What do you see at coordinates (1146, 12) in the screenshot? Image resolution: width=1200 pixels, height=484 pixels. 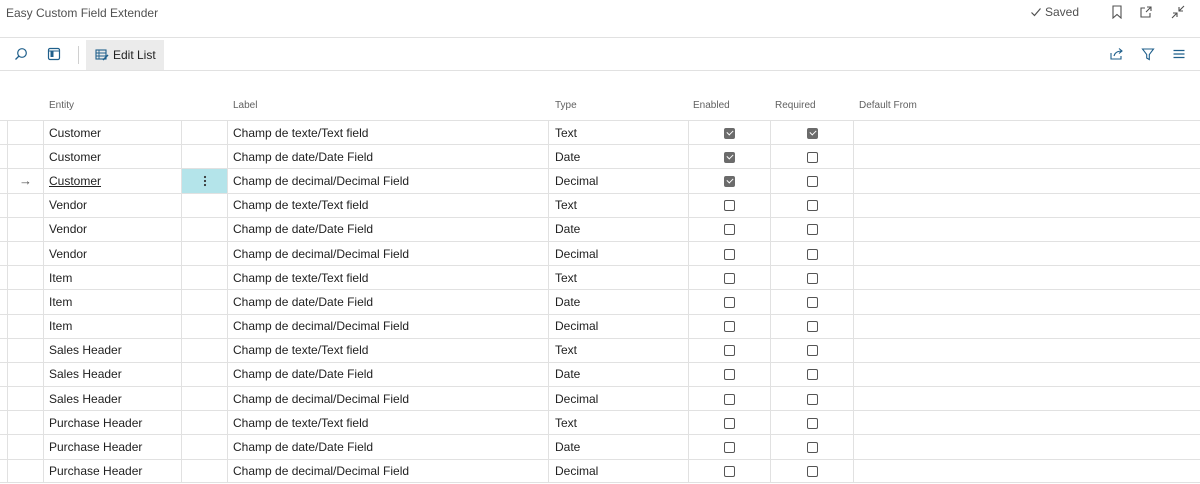 I see `open-new-window-icon` at bounding box center [1146, 12].